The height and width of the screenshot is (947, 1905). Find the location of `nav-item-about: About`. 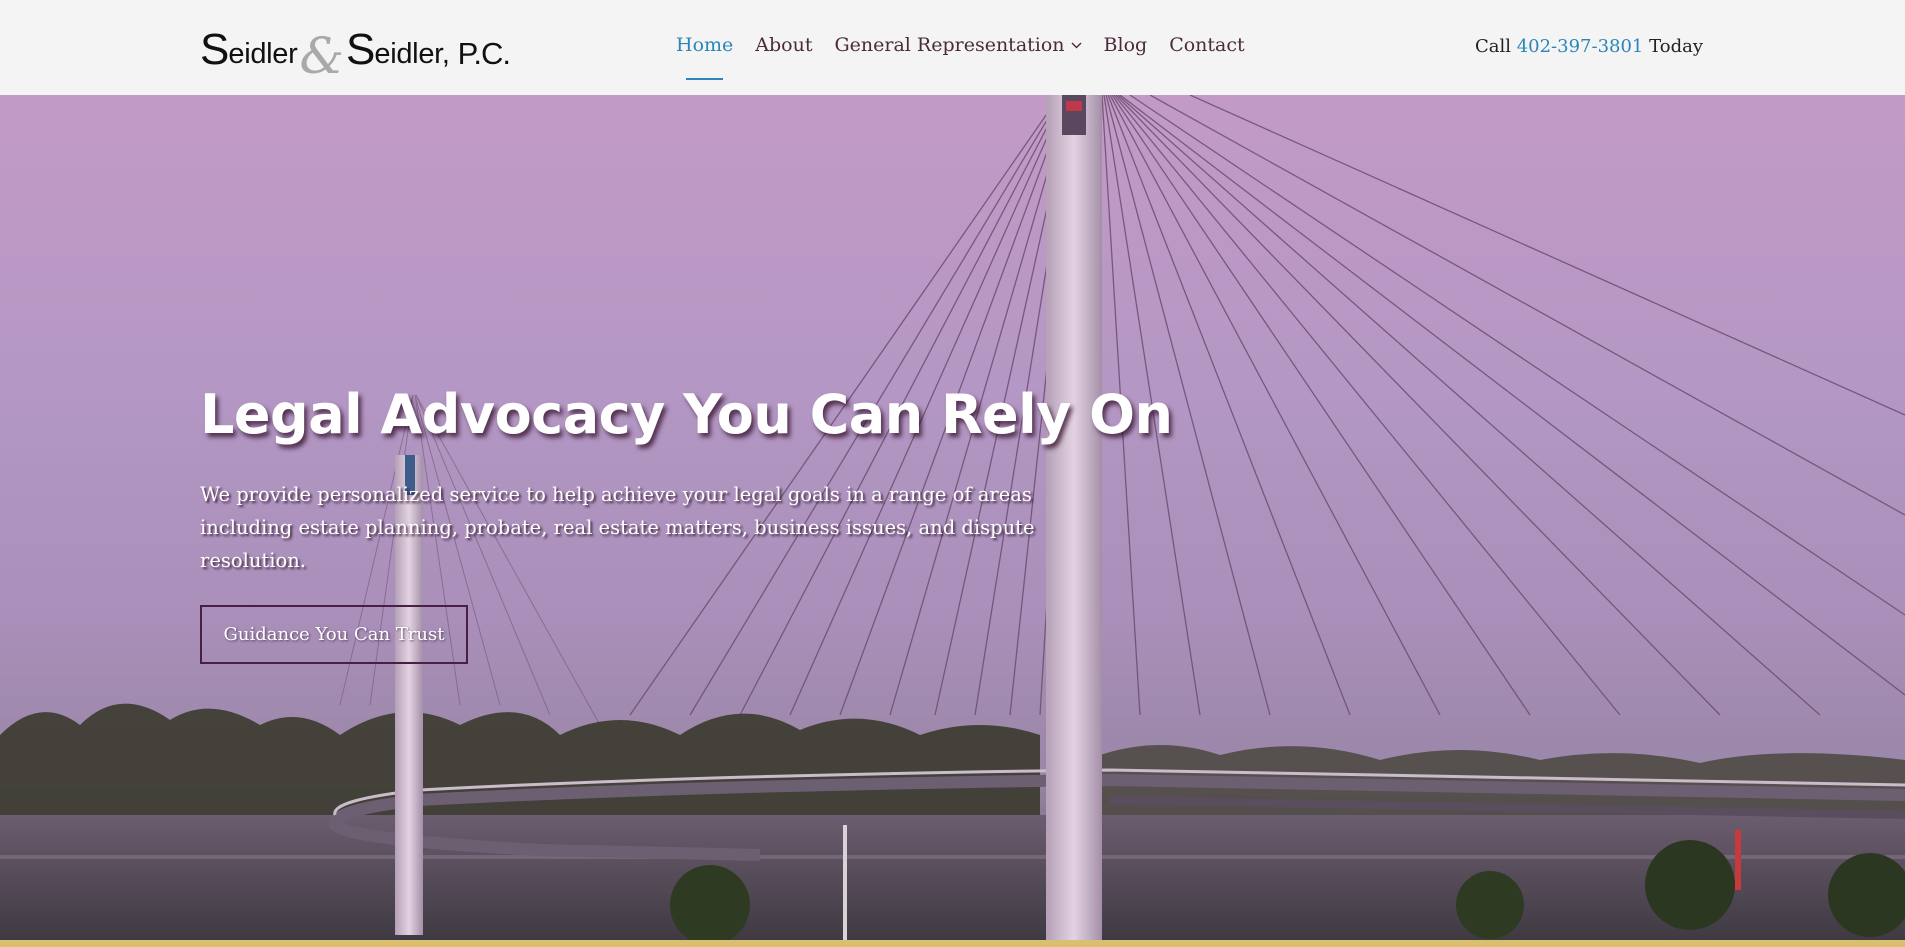

nav-item-about: About is located at coordinates (783, 45).